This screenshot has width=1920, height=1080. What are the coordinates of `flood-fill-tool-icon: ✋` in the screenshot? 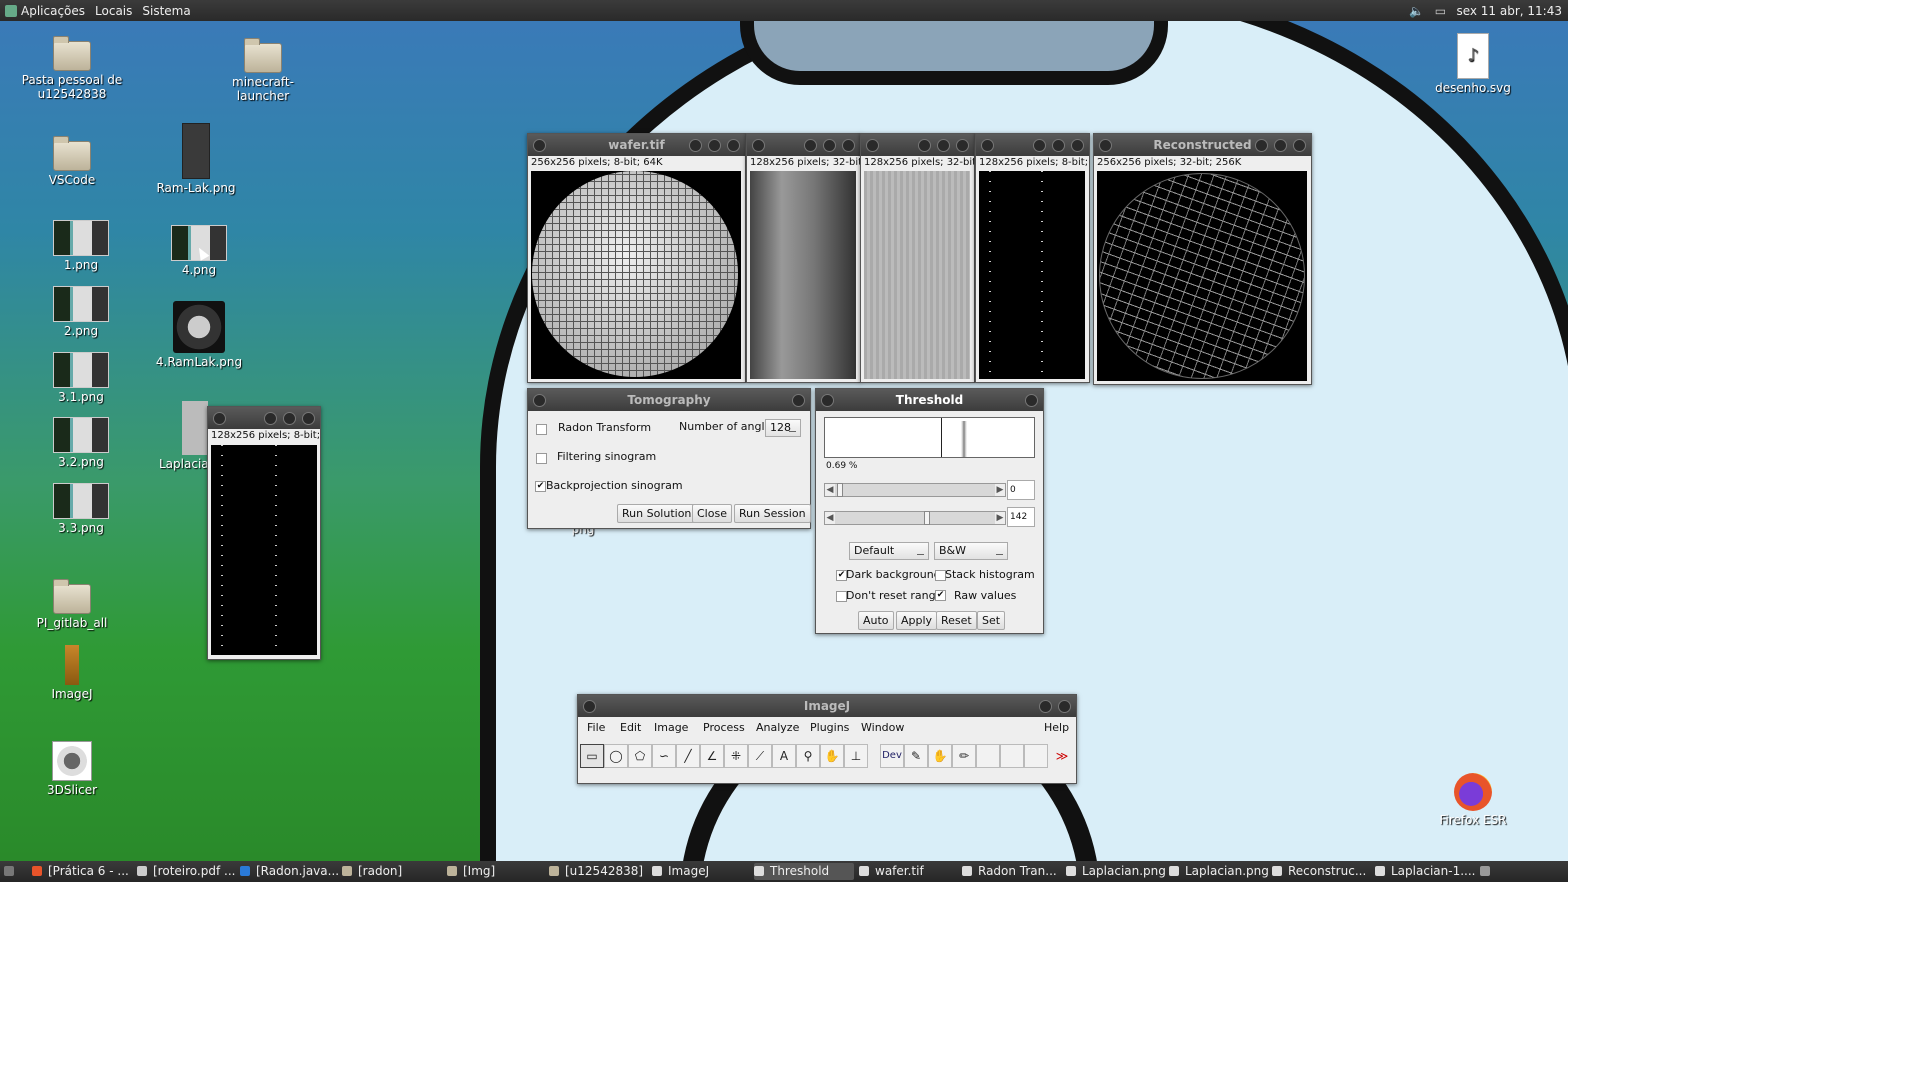 It's located at (940, 756).